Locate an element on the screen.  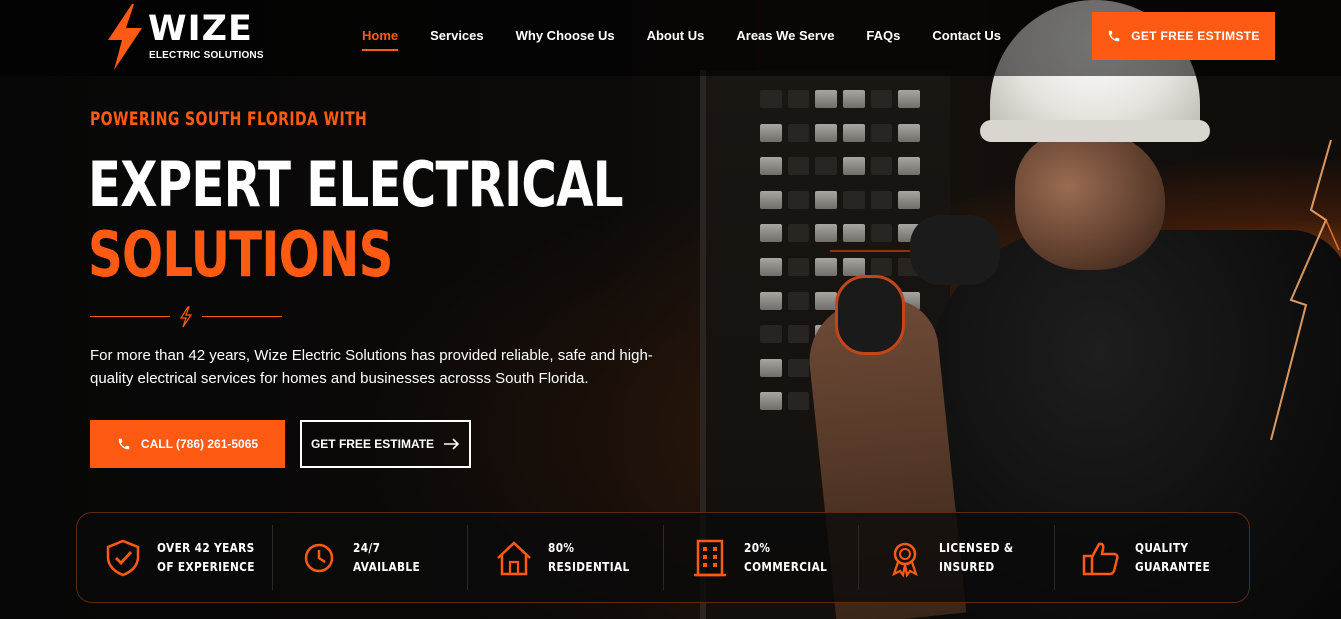
stat-line1: LICENSED & is located at coordinates (976, 547).